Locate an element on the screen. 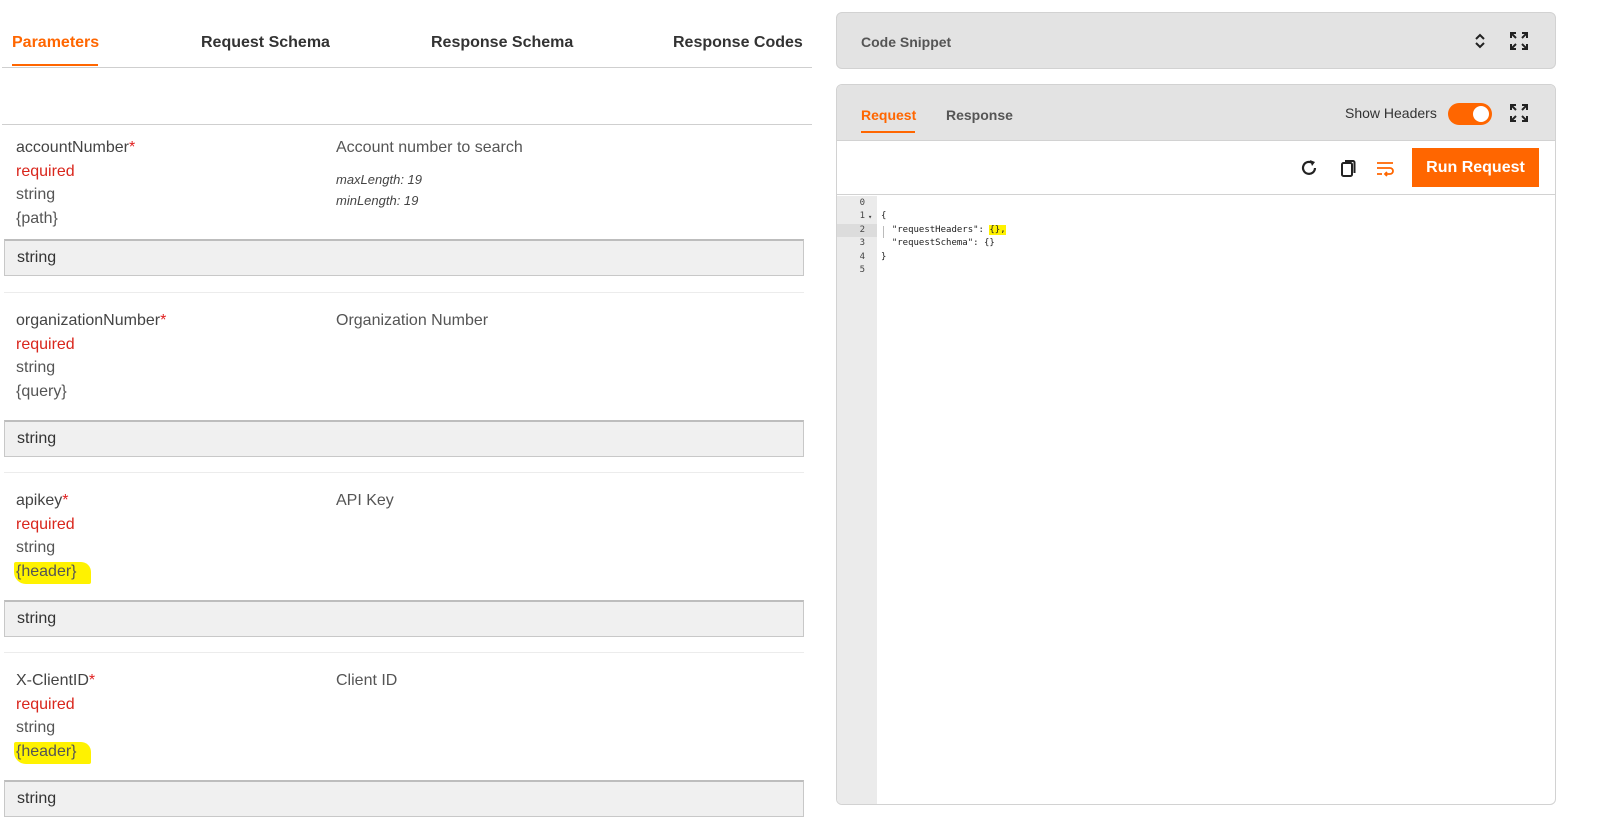 This screenshot has width=1599, height=832. code-line: { is located at coordinates (884, 216).